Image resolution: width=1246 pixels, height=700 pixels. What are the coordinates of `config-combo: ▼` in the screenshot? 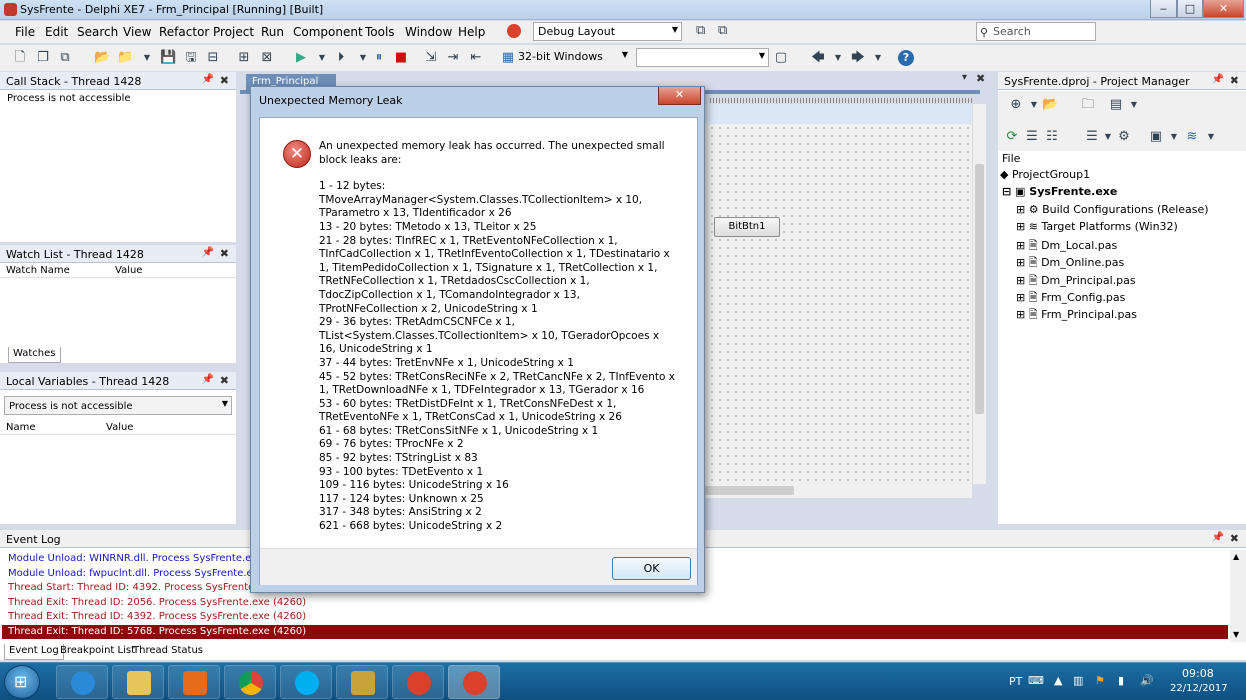 It's located at (702, 57).